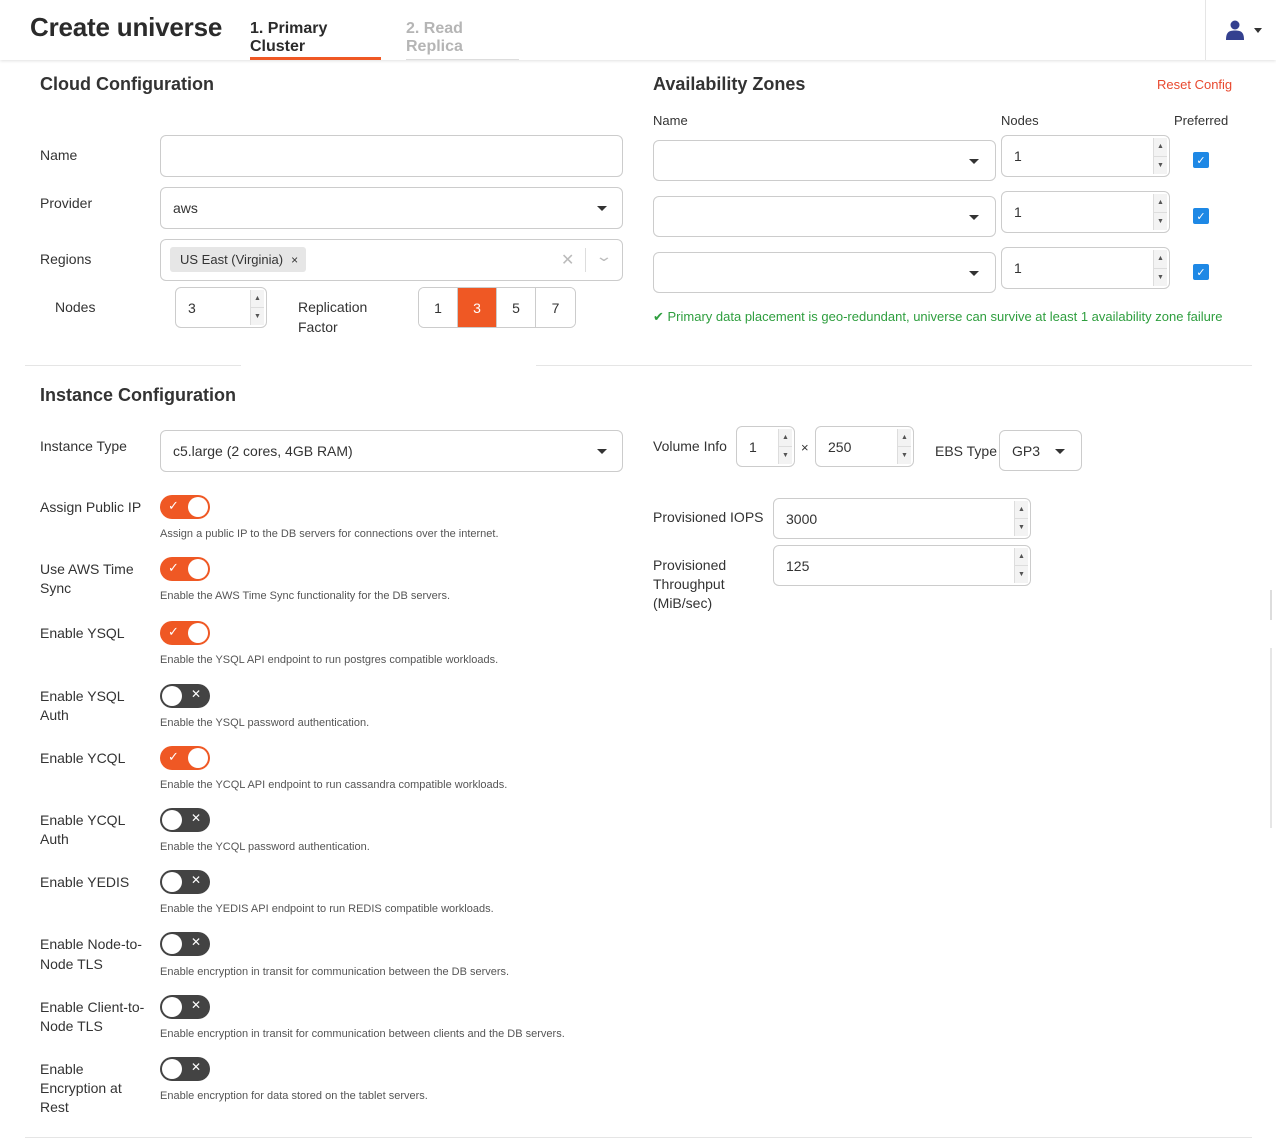 This screenshot has height=1146, width=1276. What do you see at coordinates (516, 307) in the screenshot?
I see `rf-option-5: 5` at bounding box center [516, 307].